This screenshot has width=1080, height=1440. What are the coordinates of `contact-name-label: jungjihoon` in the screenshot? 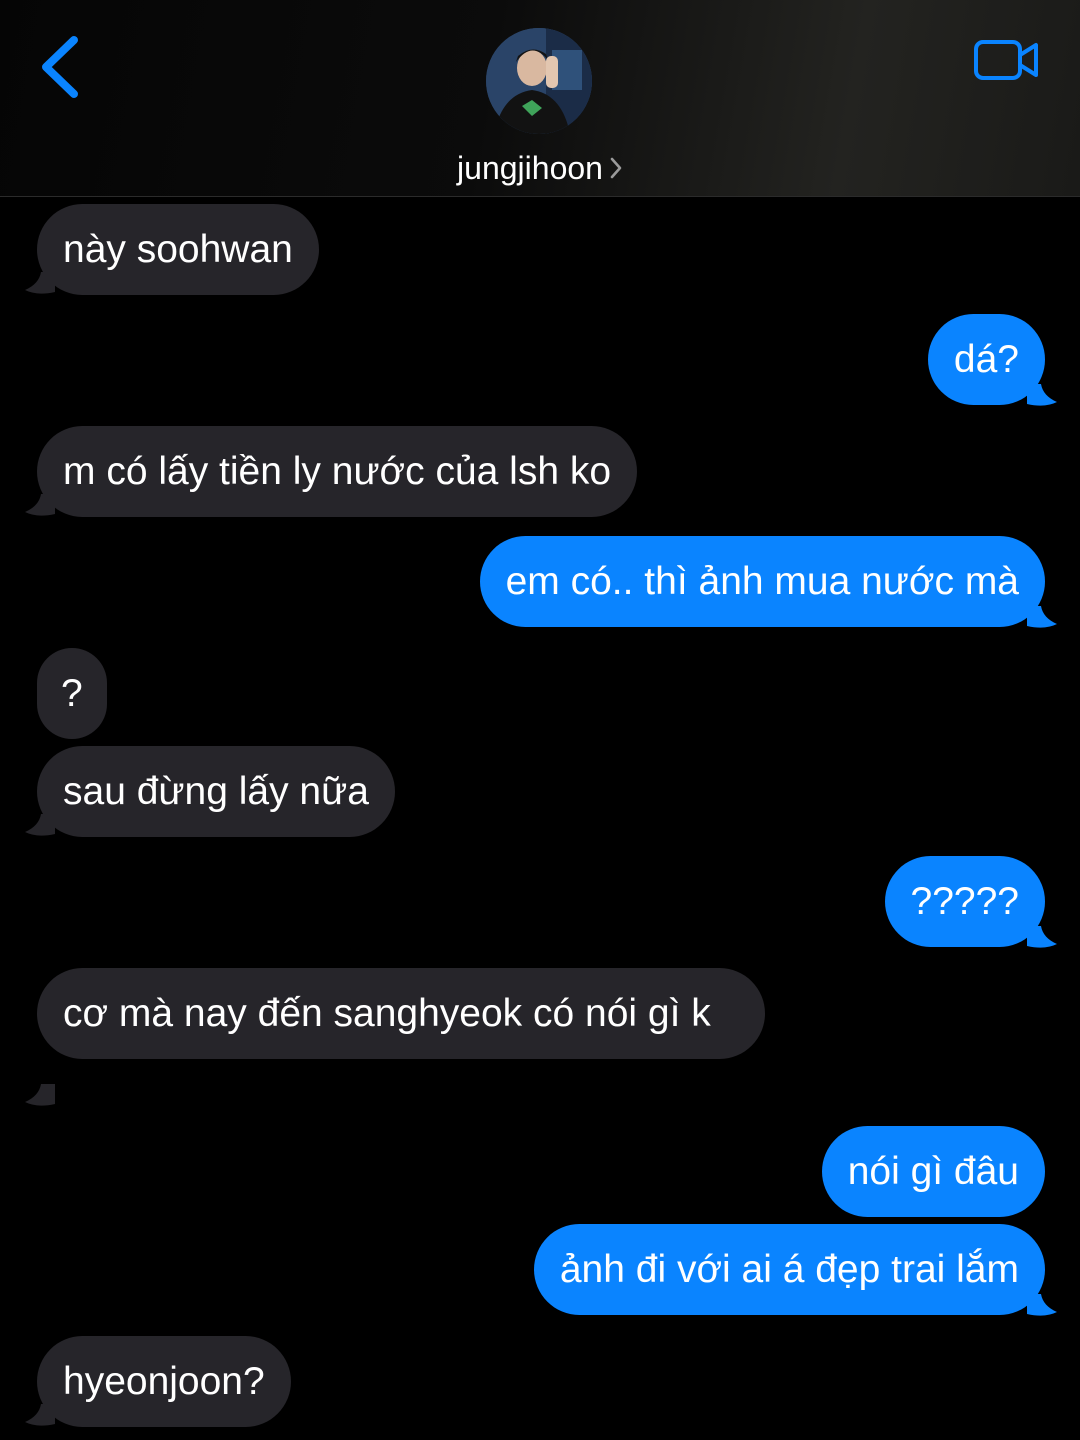 It's located at (530, 168).